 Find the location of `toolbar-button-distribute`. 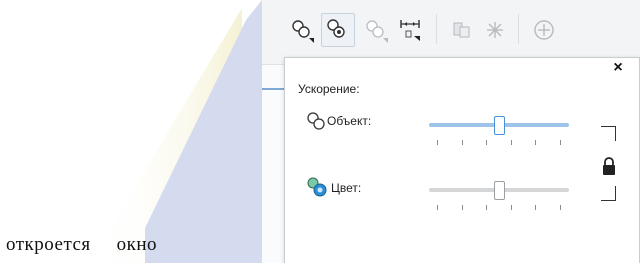

toolbar-button-distribute is located at coordinates (410, 30).